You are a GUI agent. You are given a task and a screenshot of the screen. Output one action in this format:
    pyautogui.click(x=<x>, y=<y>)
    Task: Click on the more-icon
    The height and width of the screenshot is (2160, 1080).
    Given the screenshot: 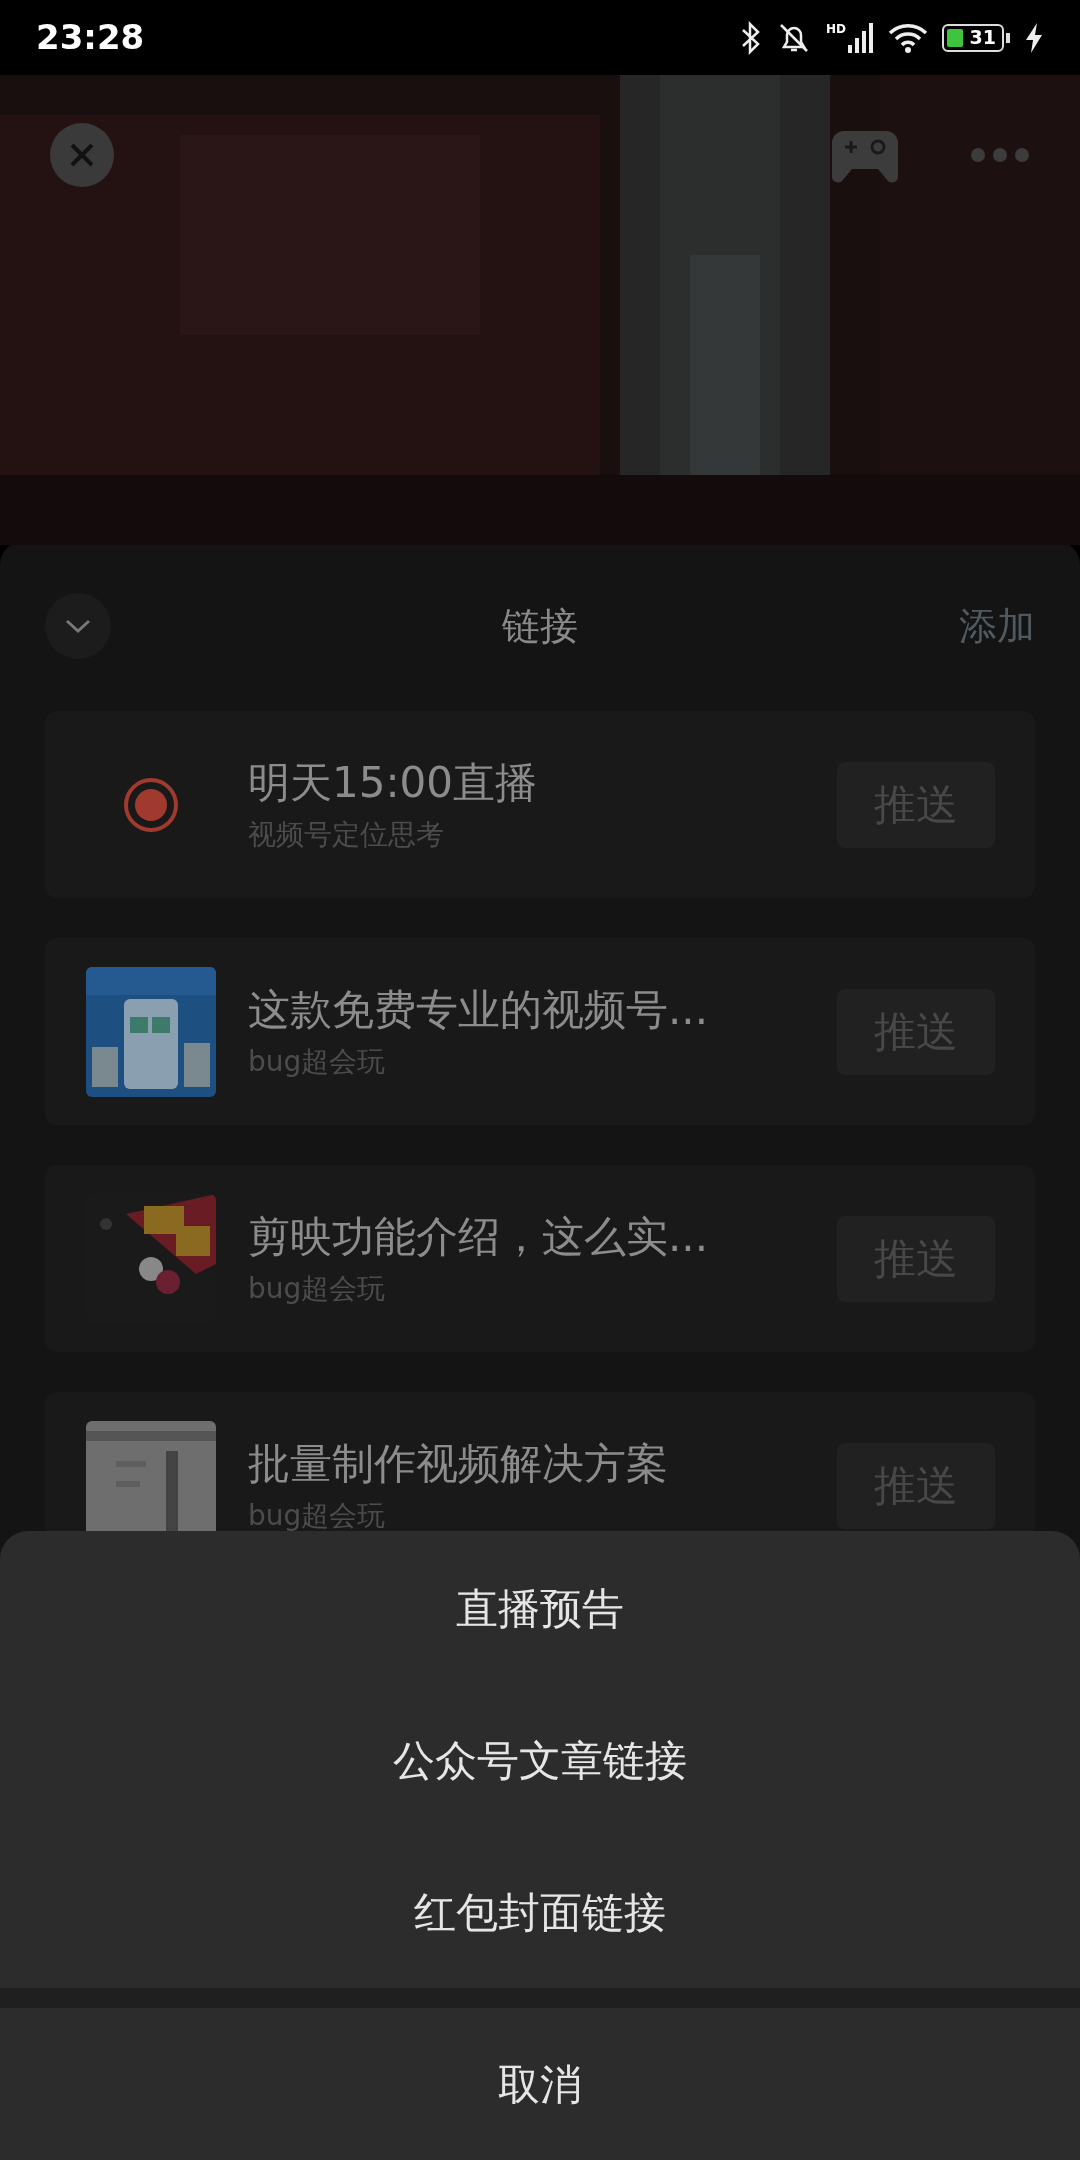 What is the action you would take?
    pyautogui.click(x=1000, y=155)
    